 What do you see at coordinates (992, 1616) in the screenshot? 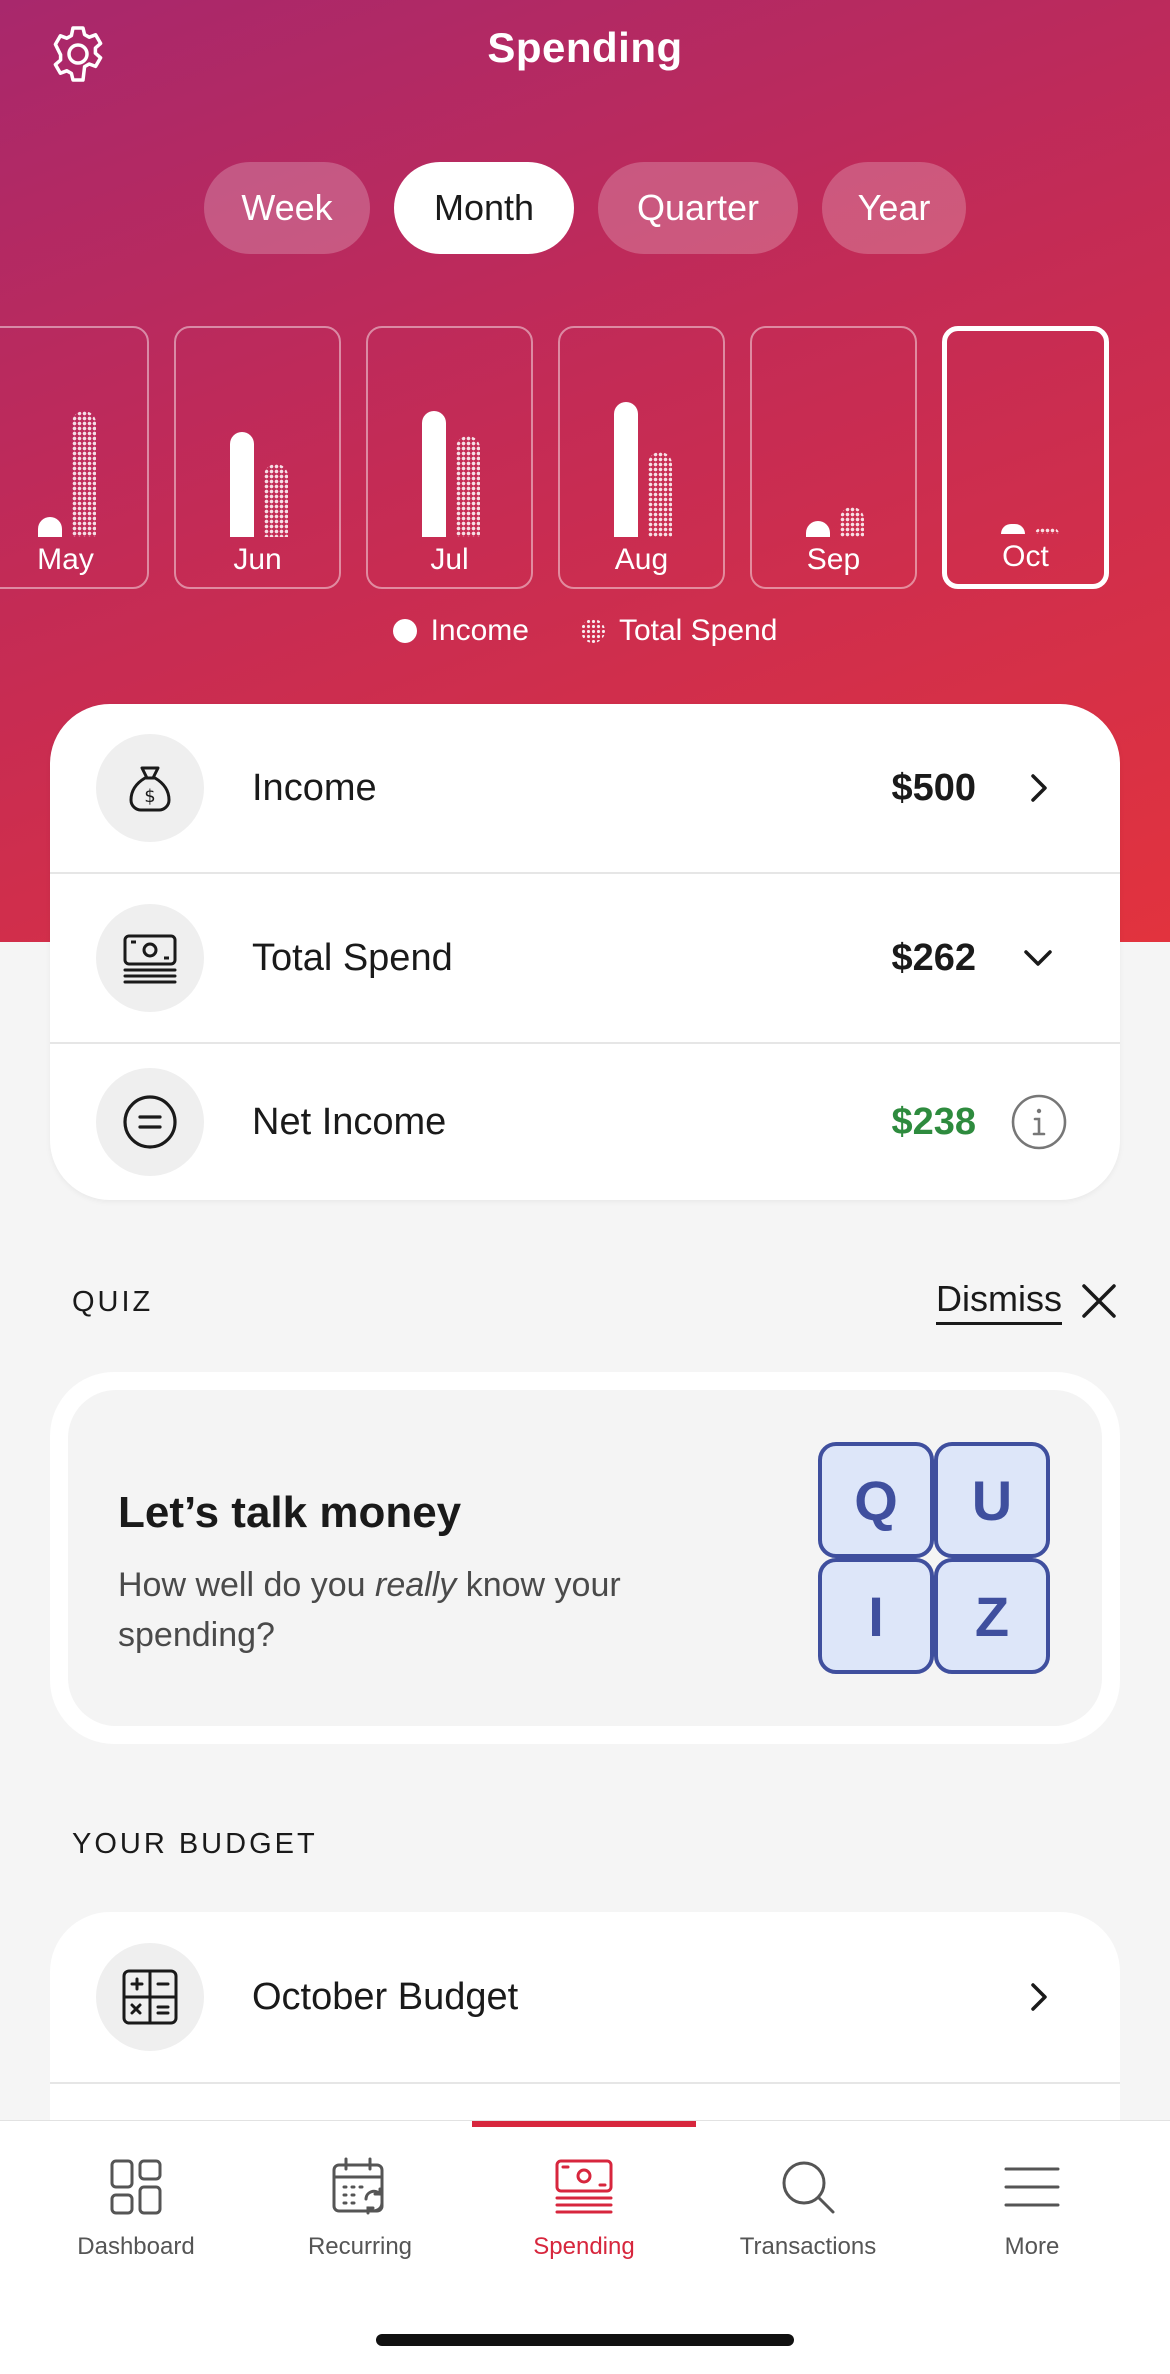
I see `quiz-tile: Z` at bounding box center [992, 1616].